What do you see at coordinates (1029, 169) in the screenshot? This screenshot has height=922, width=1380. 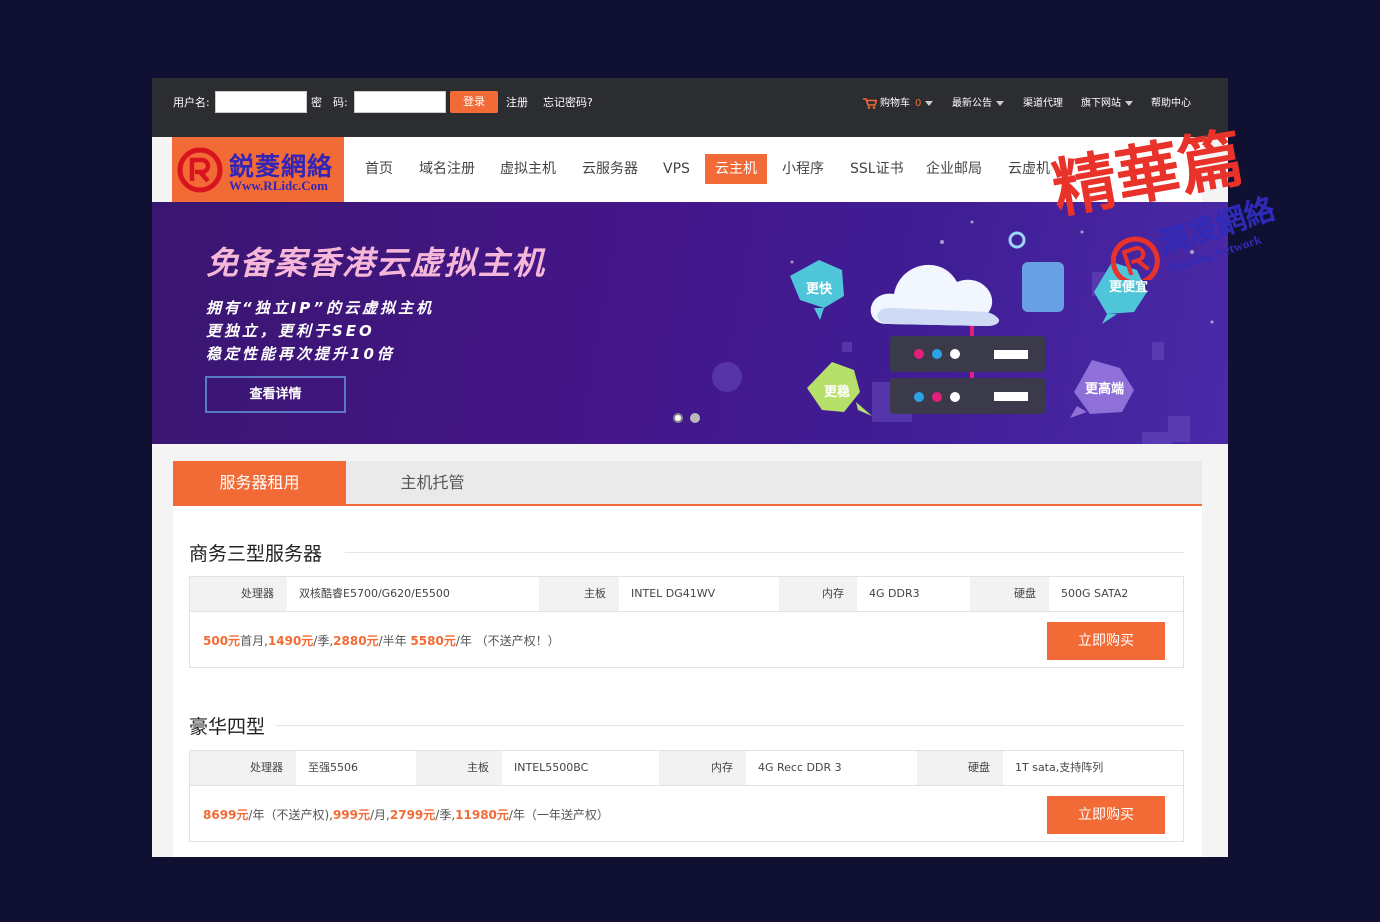 I see `nav-item-cloud-vm: 云虚机` at bounding box center [1029, 169].